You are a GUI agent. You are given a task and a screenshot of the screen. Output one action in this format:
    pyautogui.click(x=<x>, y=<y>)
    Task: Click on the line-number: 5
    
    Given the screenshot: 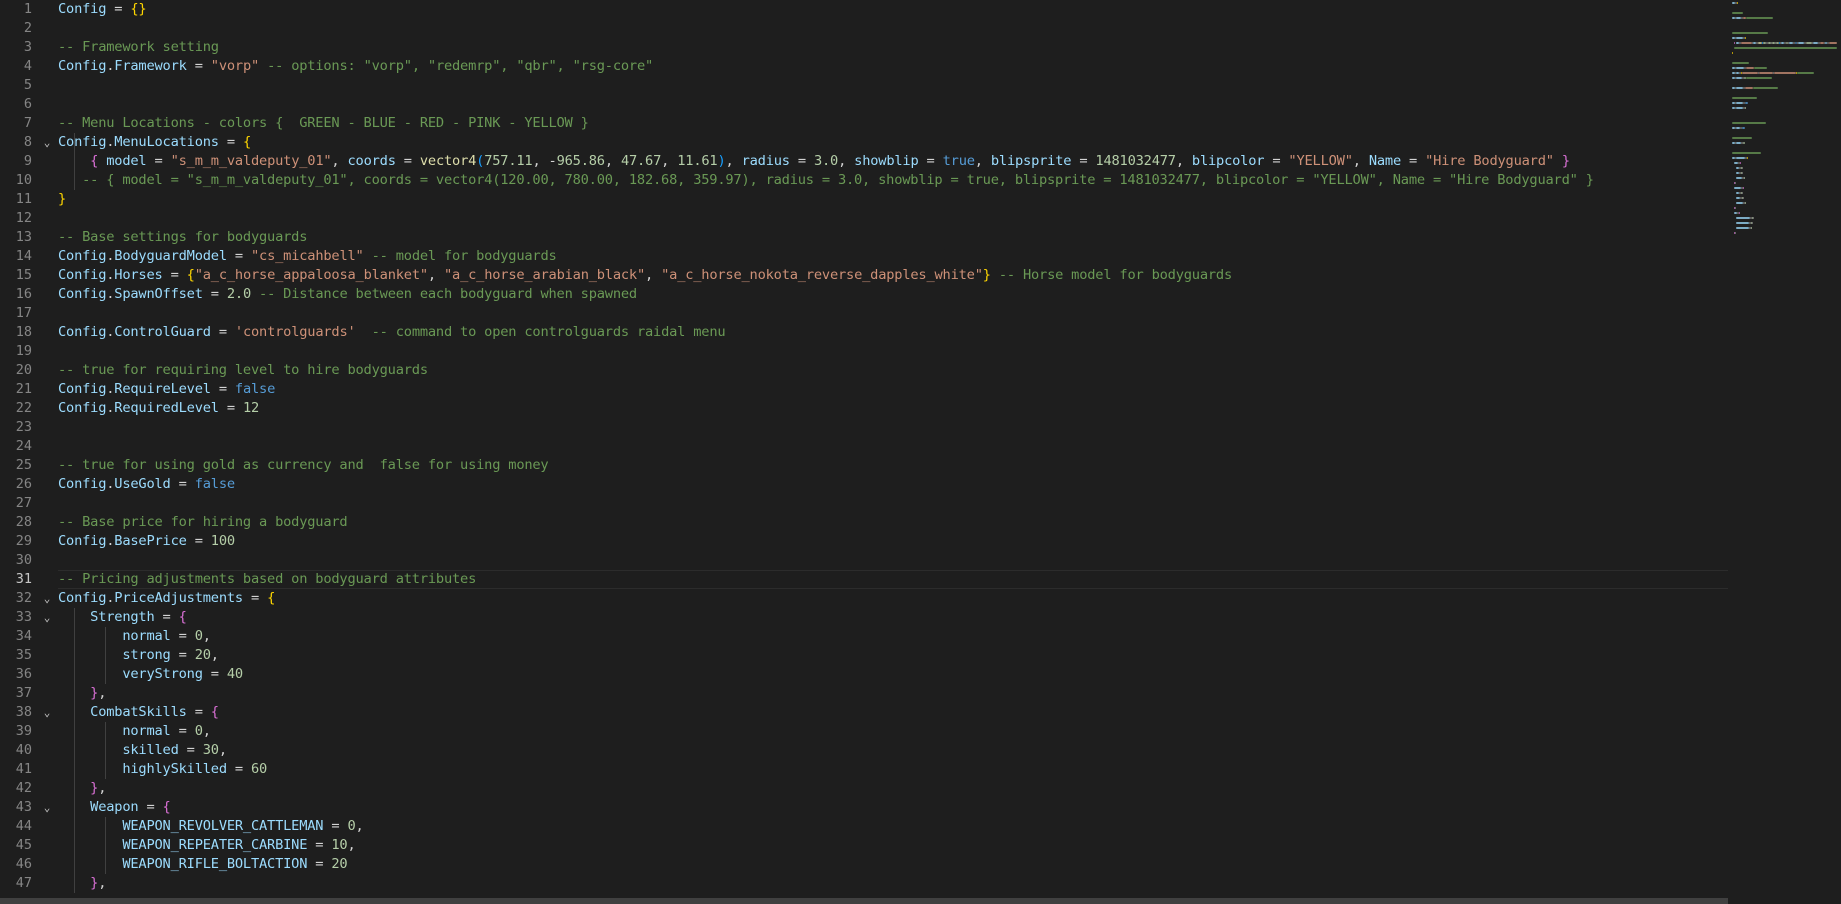 What is the action you would take?
    pyautogui.click(x=27, y=85)
    